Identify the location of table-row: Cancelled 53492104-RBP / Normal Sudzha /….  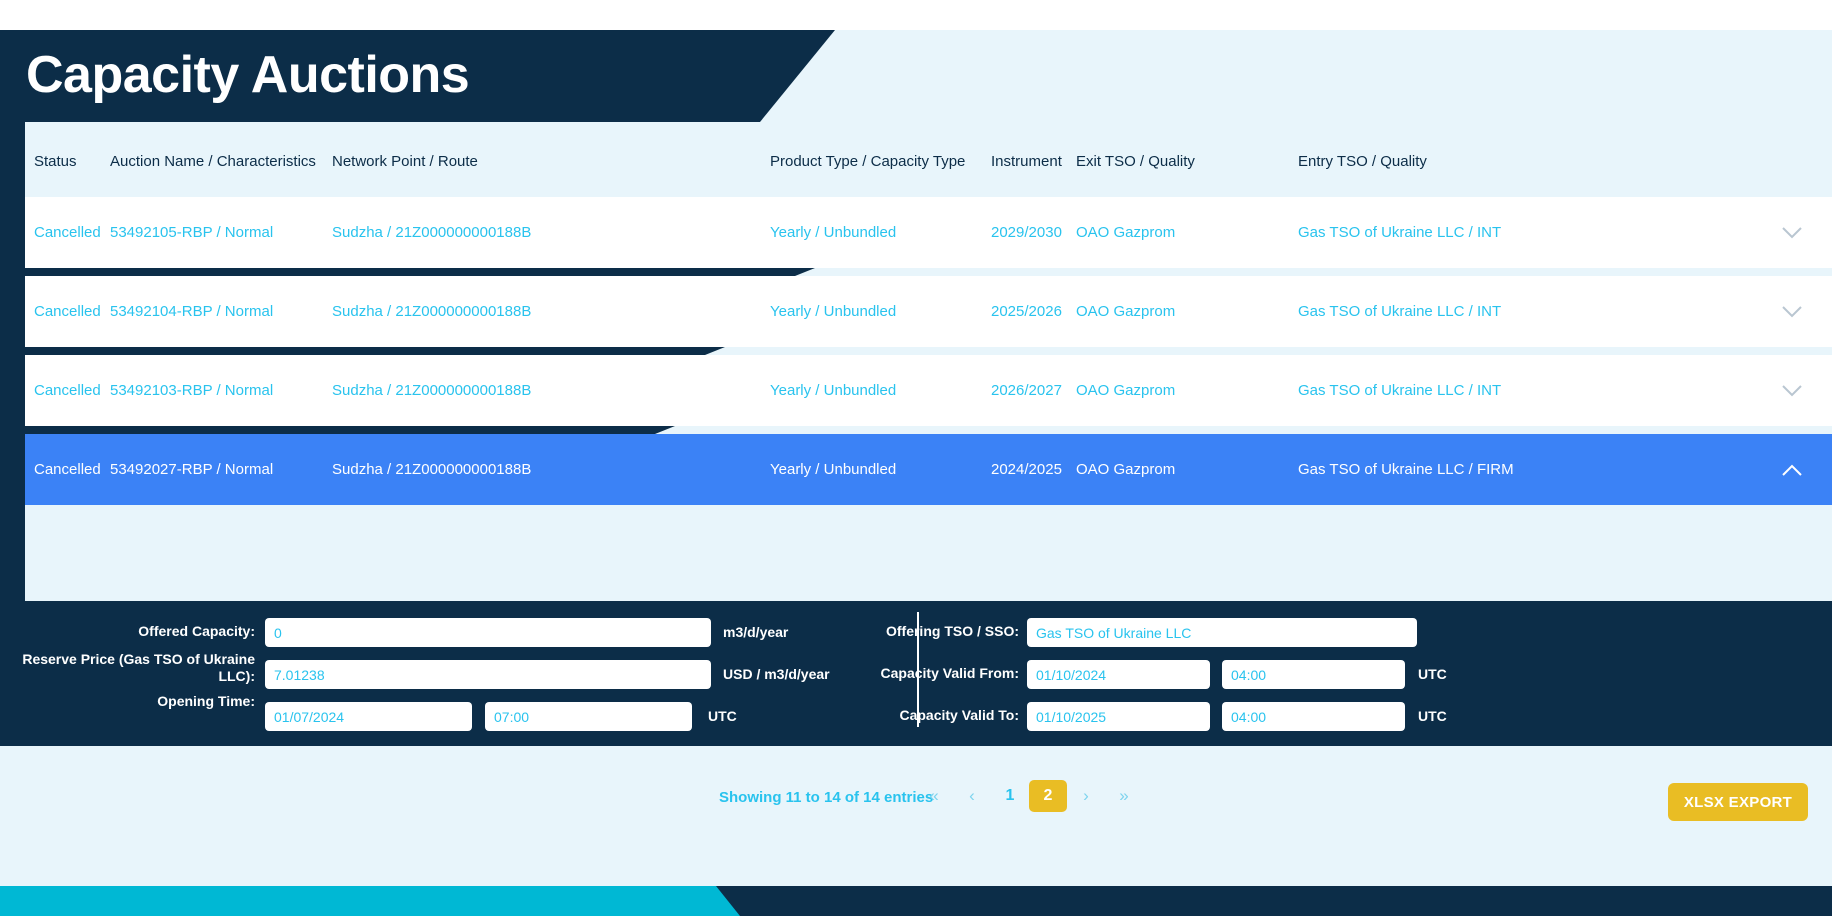
(928, 311).